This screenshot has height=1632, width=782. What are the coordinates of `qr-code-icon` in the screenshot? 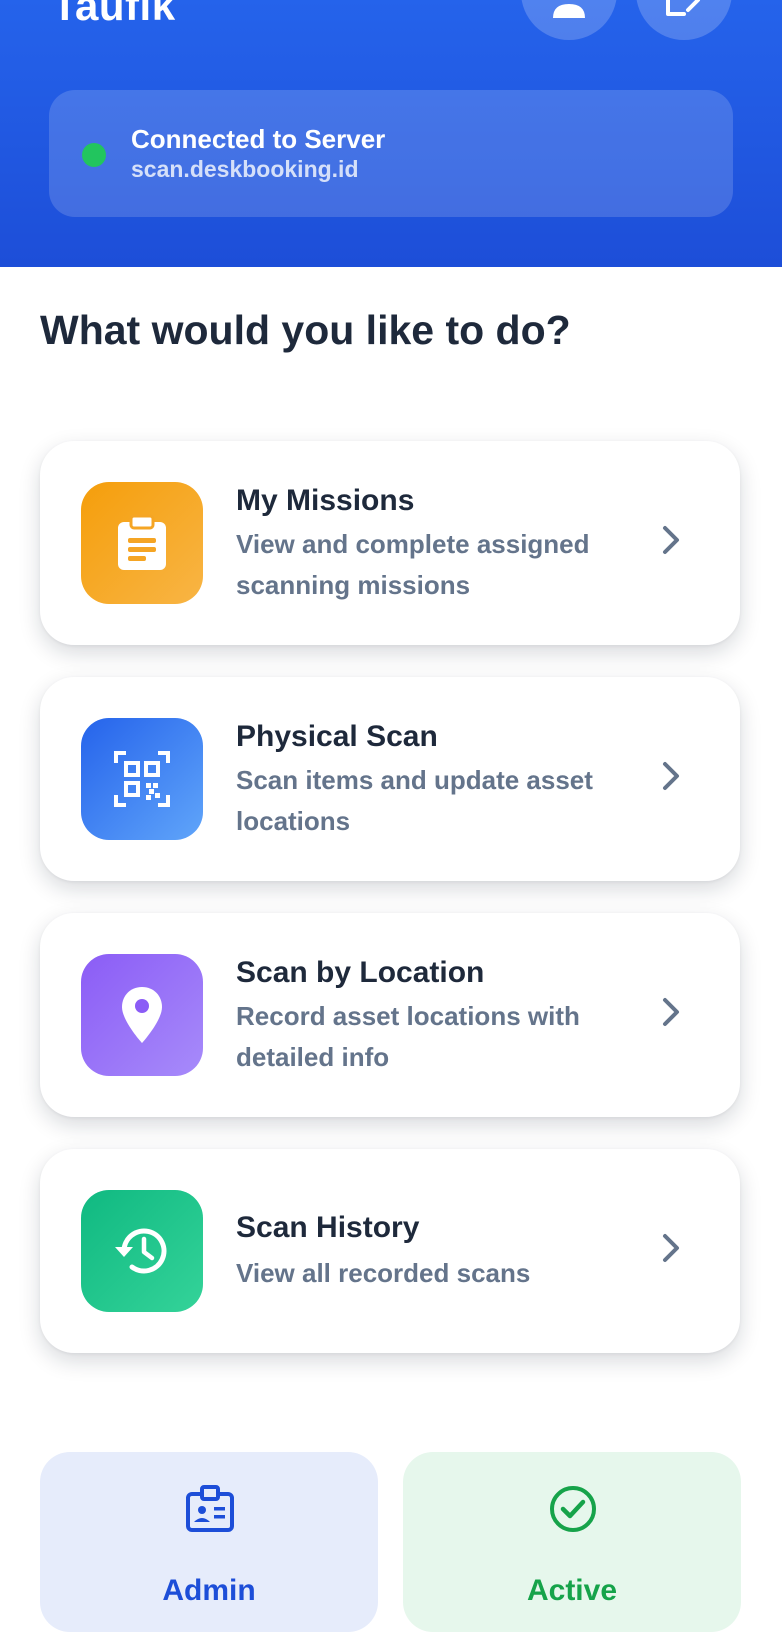 It's located at (142, 779).